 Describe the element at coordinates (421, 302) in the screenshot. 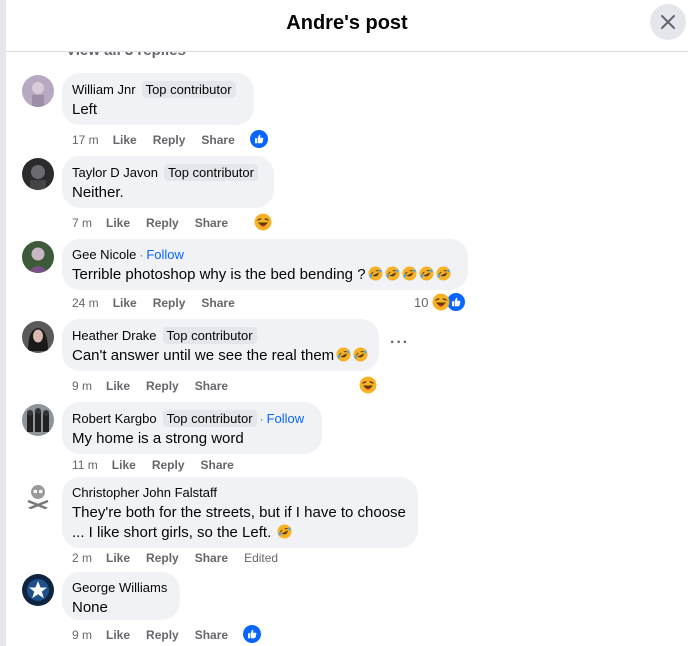

I see `reaction-count: 10` at that location.